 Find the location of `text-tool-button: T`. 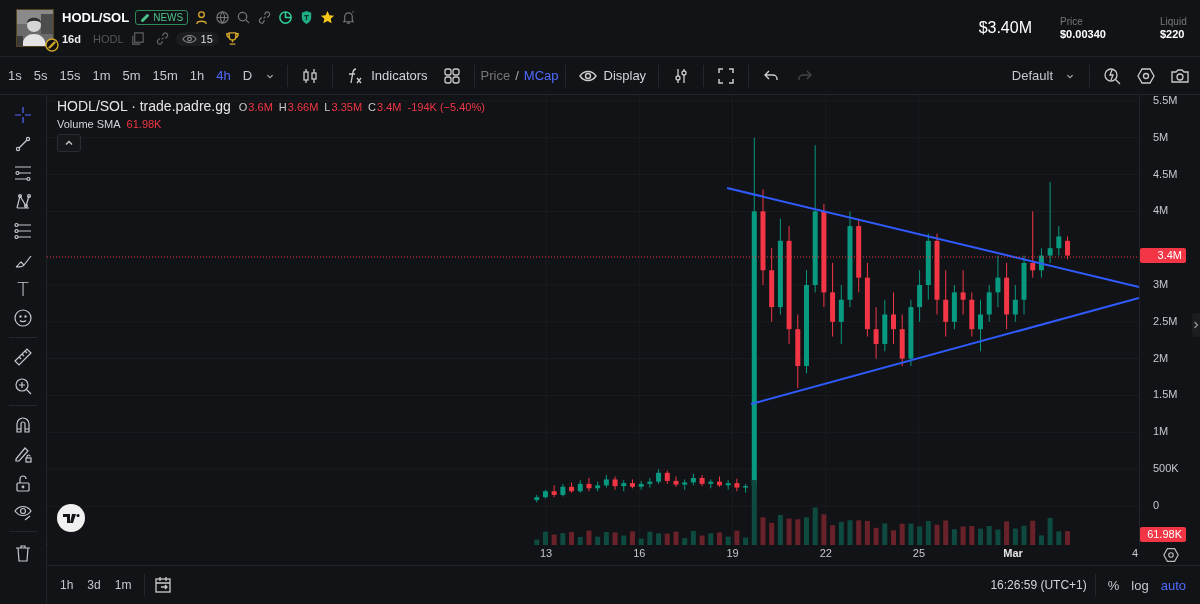

text-tool-button: T is located at coordinates (23, 289).